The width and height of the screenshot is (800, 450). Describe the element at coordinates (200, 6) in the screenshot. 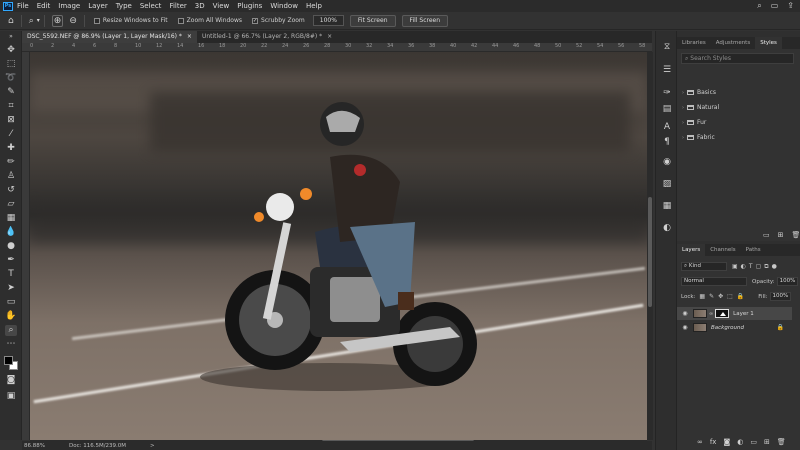

I see `menu-3d: 3D` at that location.